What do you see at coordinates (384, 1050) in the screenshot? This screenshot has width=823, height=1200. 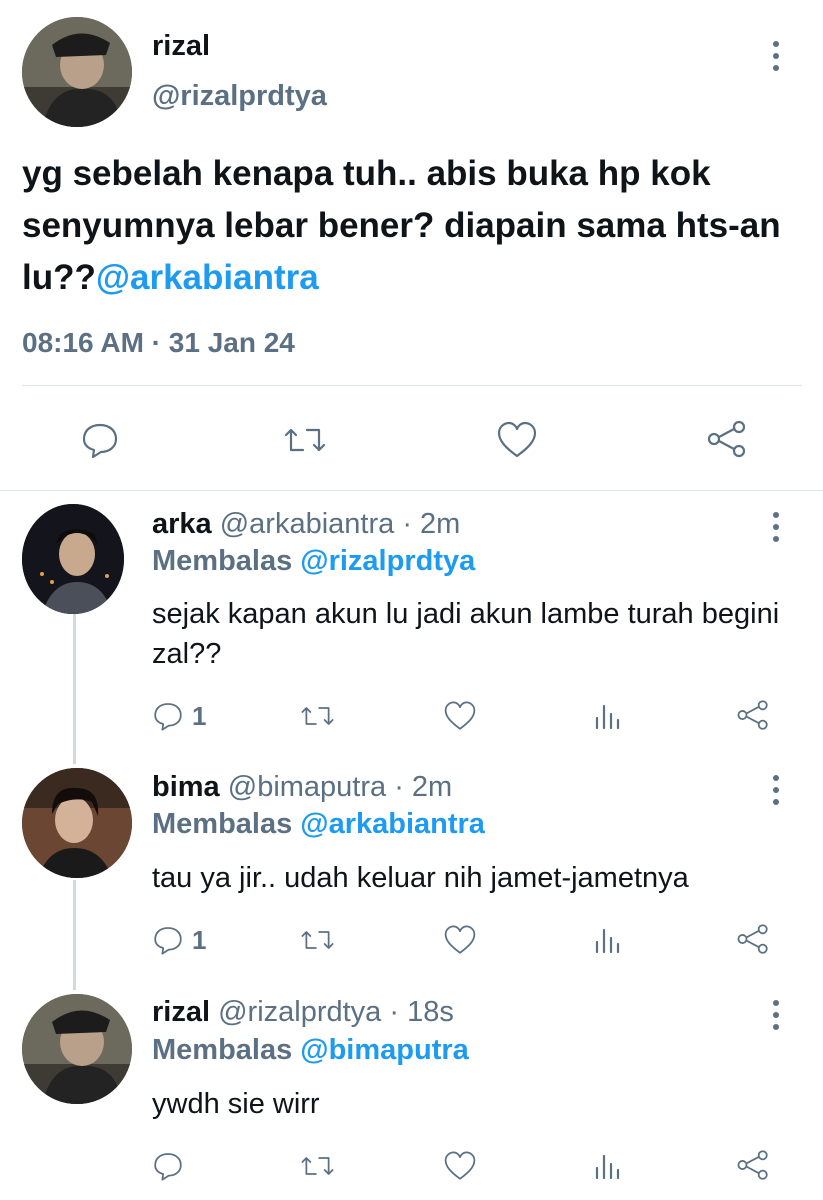 I see `replying-to-handle: @bimaputra` at bounding box center [384, 1050].